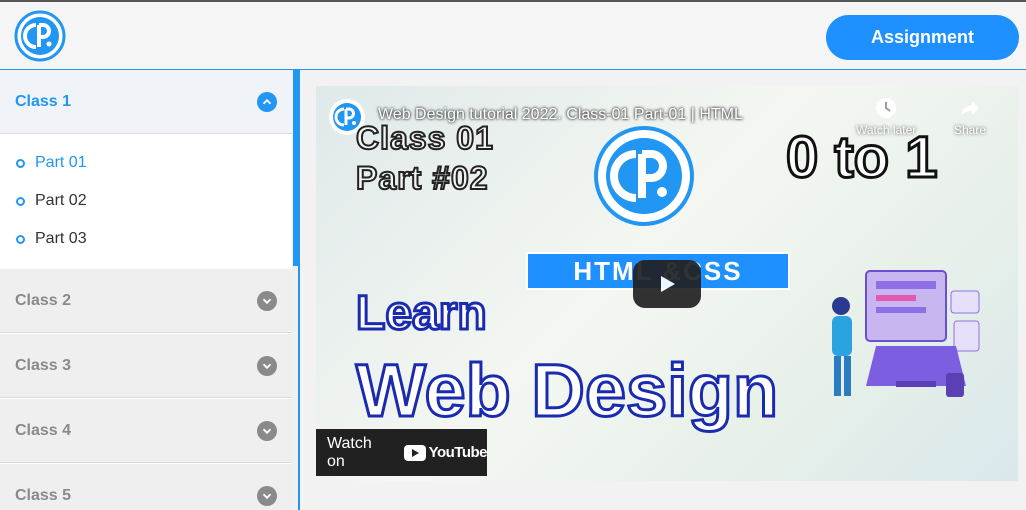 This screenshot has width=1026, height=510. What do you see at coordinates (422, 314) in the screenshot?
I see `thumbnail-learn-text: Learn` at bounding box center [422, 314].